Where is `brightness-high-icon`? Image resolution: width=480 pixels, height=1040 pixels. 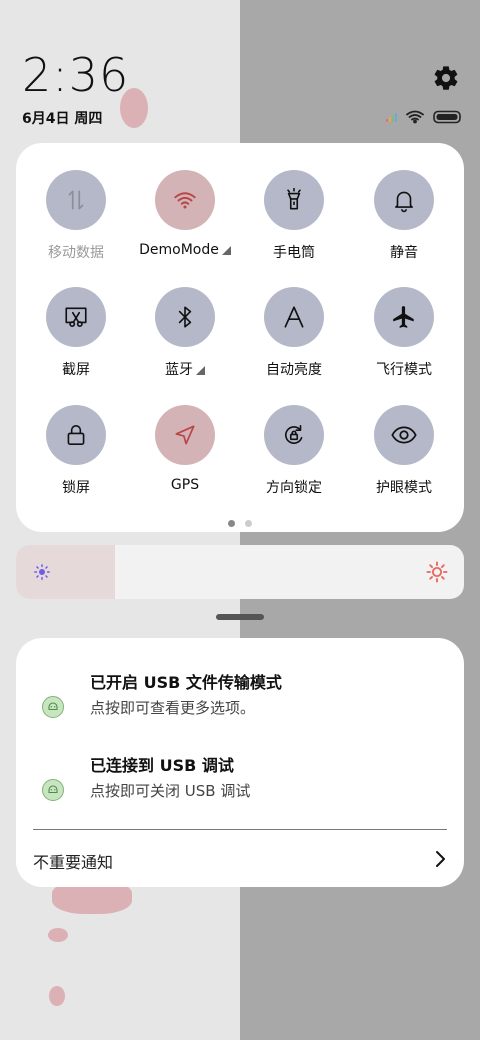 brightness-high-icon is located at coordinates (437, 572).